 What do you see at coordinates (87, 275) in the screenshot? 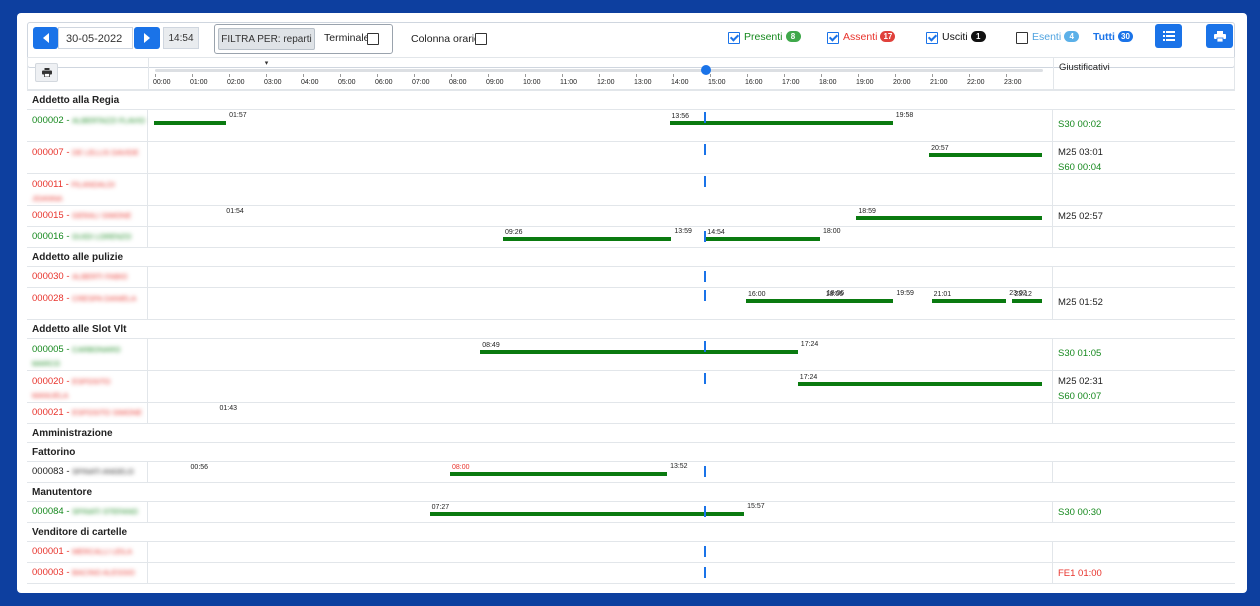
I see `employee-name-link: 000030 - ALBERTI FABIO` at bounding box center [87, 275].